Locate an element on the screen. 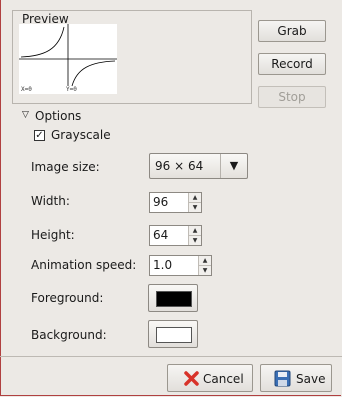 This screenshot has width=342, height=397. animation-speed-label: Animation speed: is located at coordinates (84, 265).